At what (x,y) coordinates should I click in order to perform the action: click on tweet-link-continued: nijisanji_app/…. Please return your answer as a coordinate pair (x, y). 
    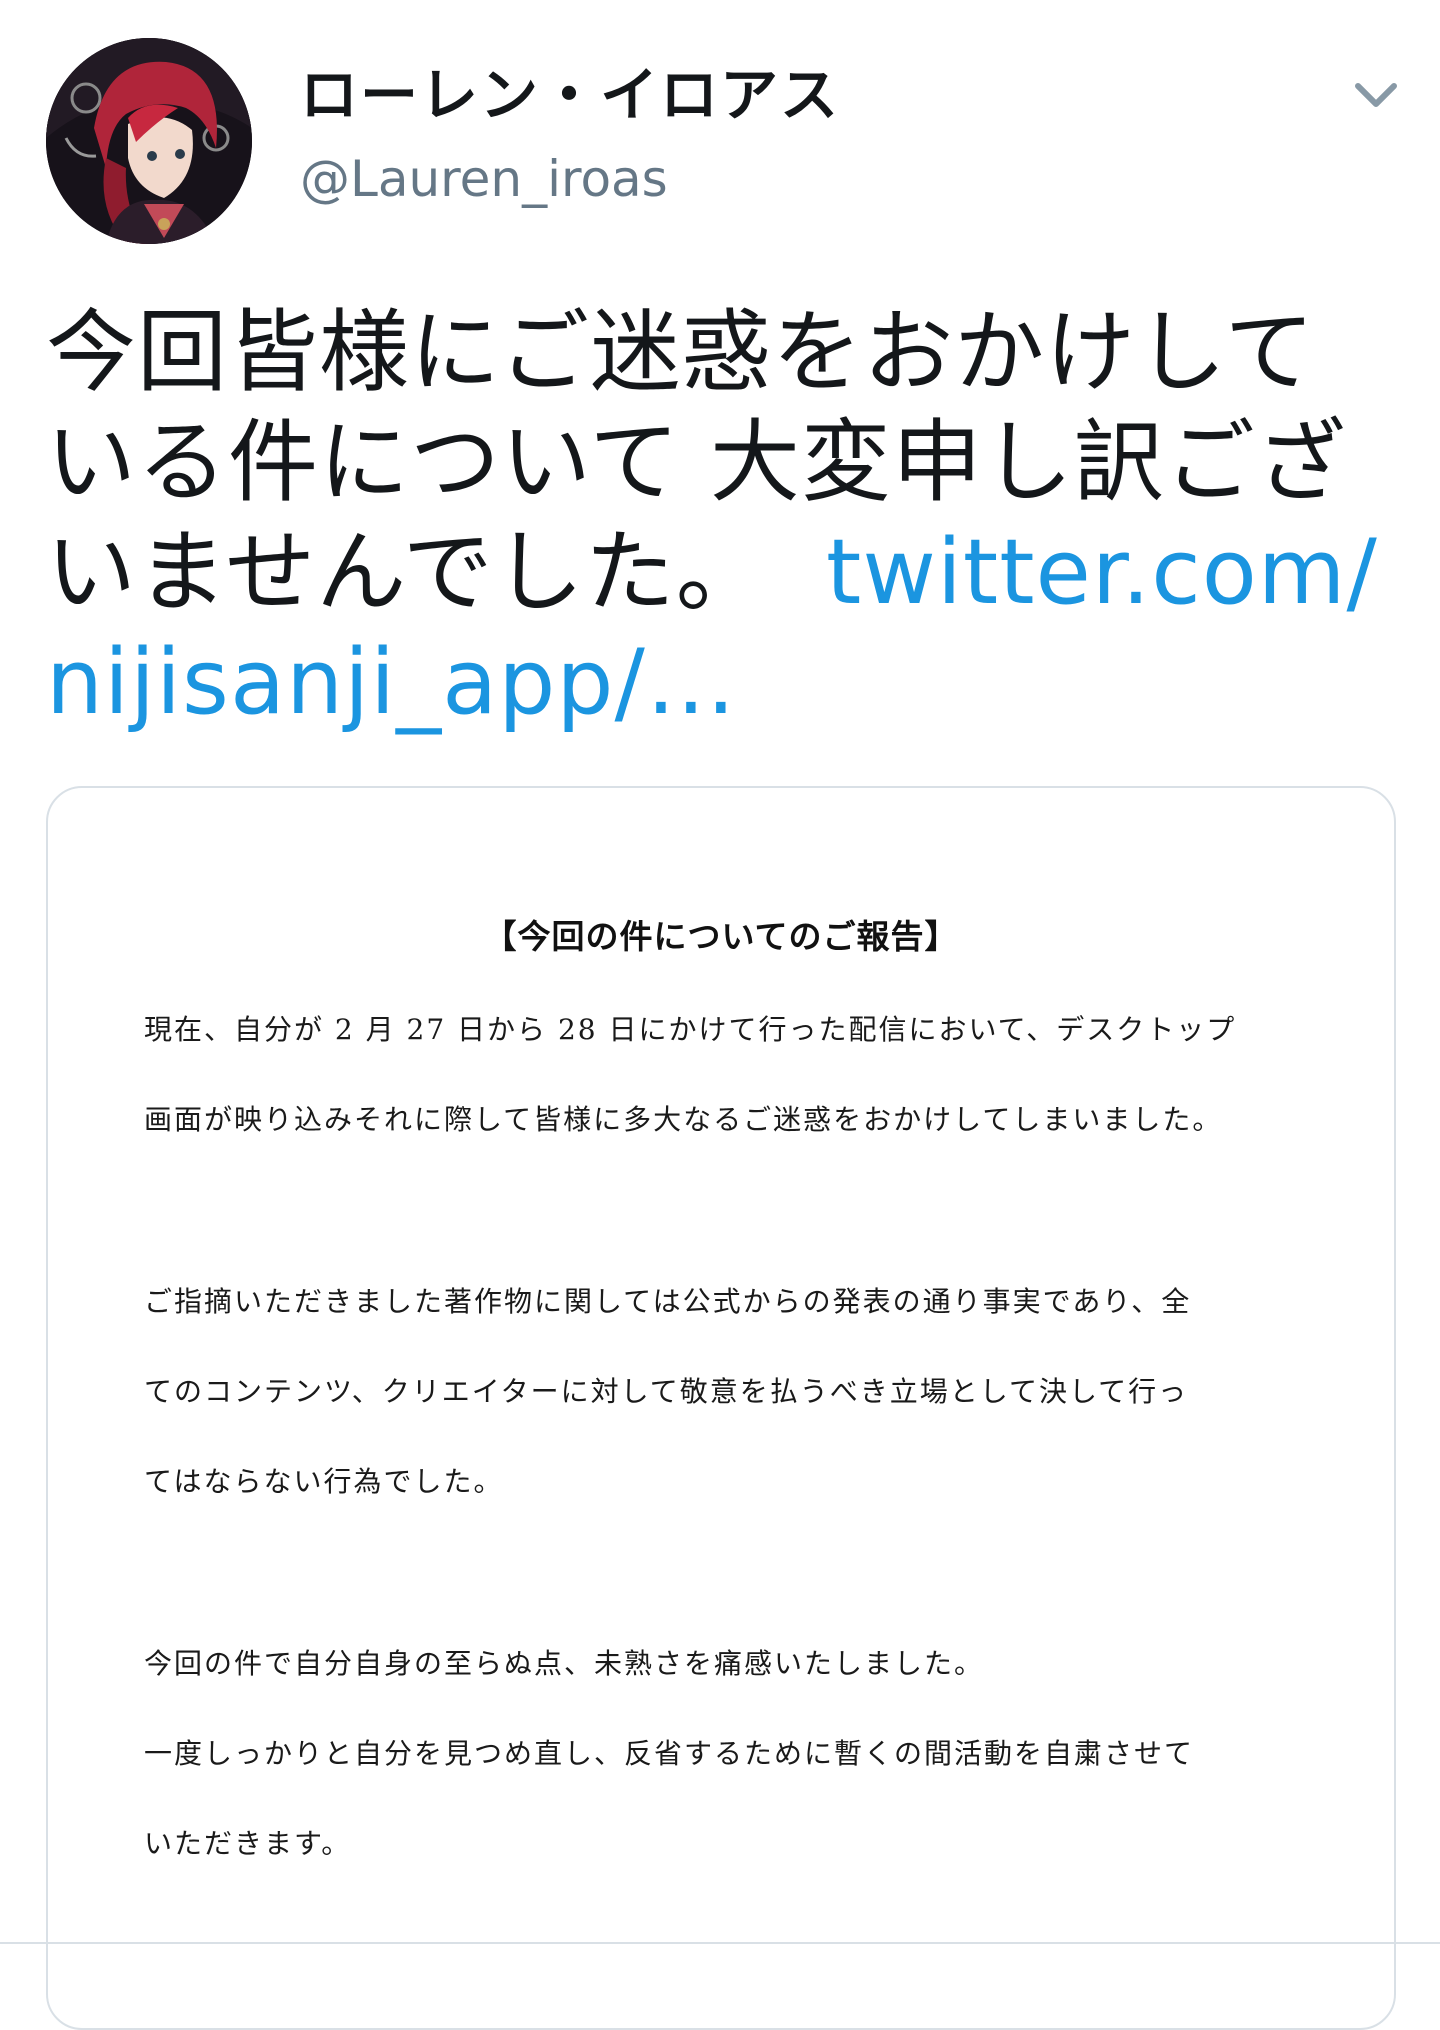
    Looking at the image, I should click on (391, 682).